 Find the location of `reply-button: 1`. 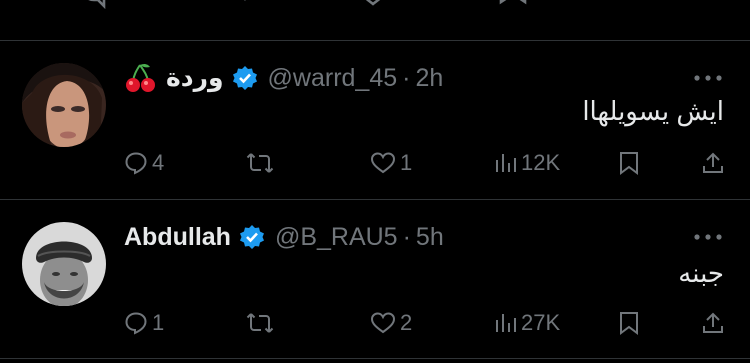

reply-button: 1 is located at coordinates (144, 323).